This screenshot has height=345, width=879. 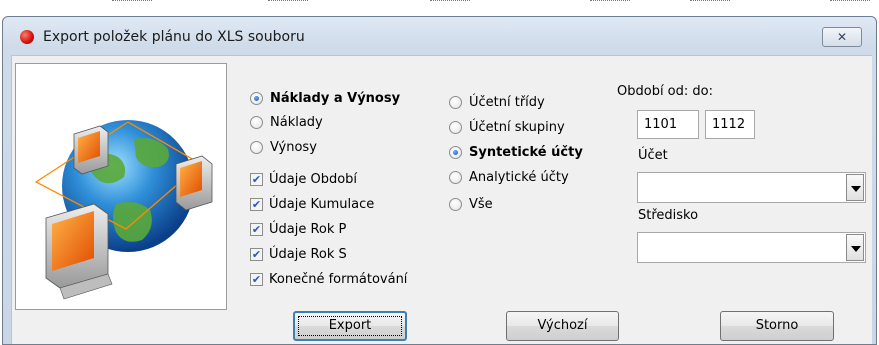 I want to click on period-from-input: 1101, so click(x=668, y=124).